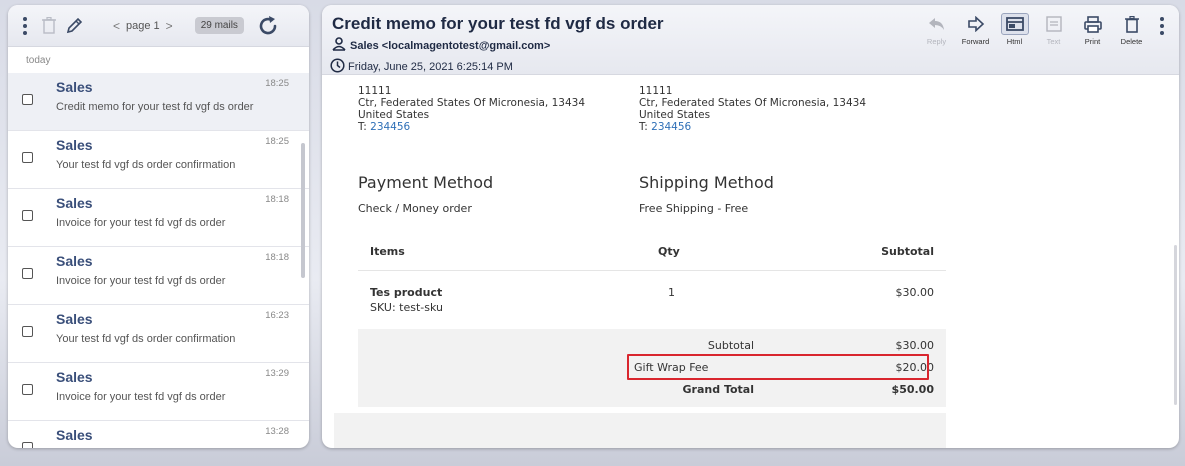 Image resolution: width=1185 pixels, height=466 pixels. What do you see at coordinates (277, 373) in the screenshot?
I see `mail-time: 13:29` at bounding box center [277, 373].